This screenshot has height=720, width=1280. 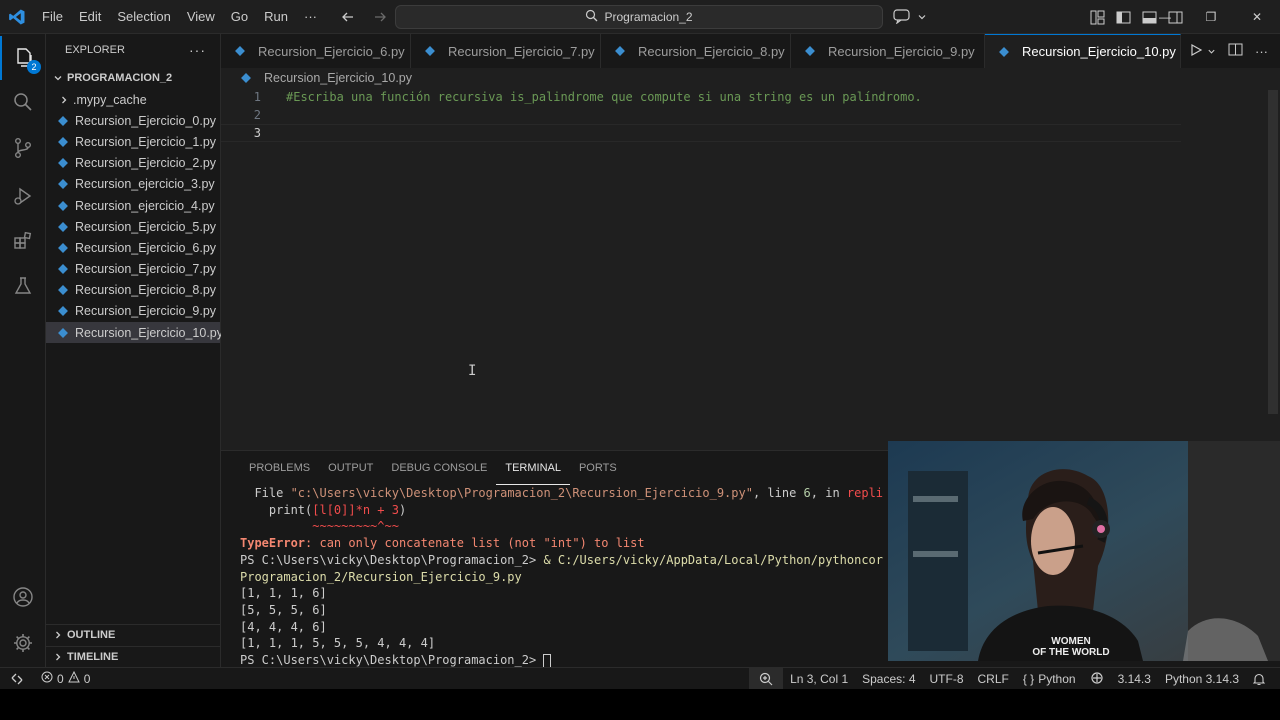 I want to click on zoom-icon, so click(x=766, y=679).